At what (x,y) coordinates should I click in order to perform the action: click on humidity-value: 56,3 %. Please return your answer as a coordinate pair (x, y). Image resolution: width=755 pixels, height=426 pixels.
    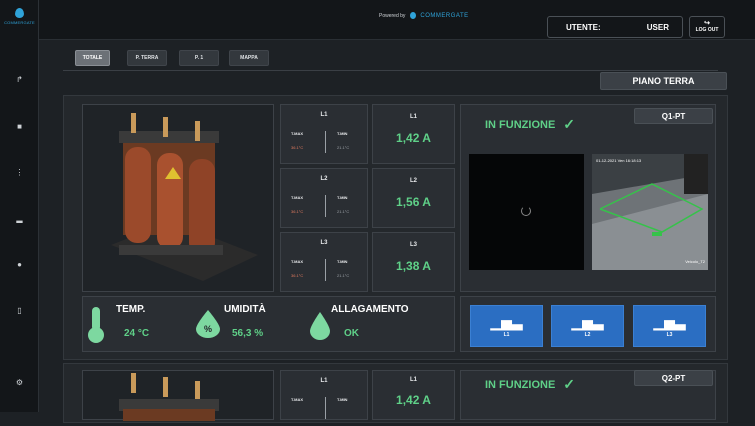
    Looking at the image, I should click on (248, 333).